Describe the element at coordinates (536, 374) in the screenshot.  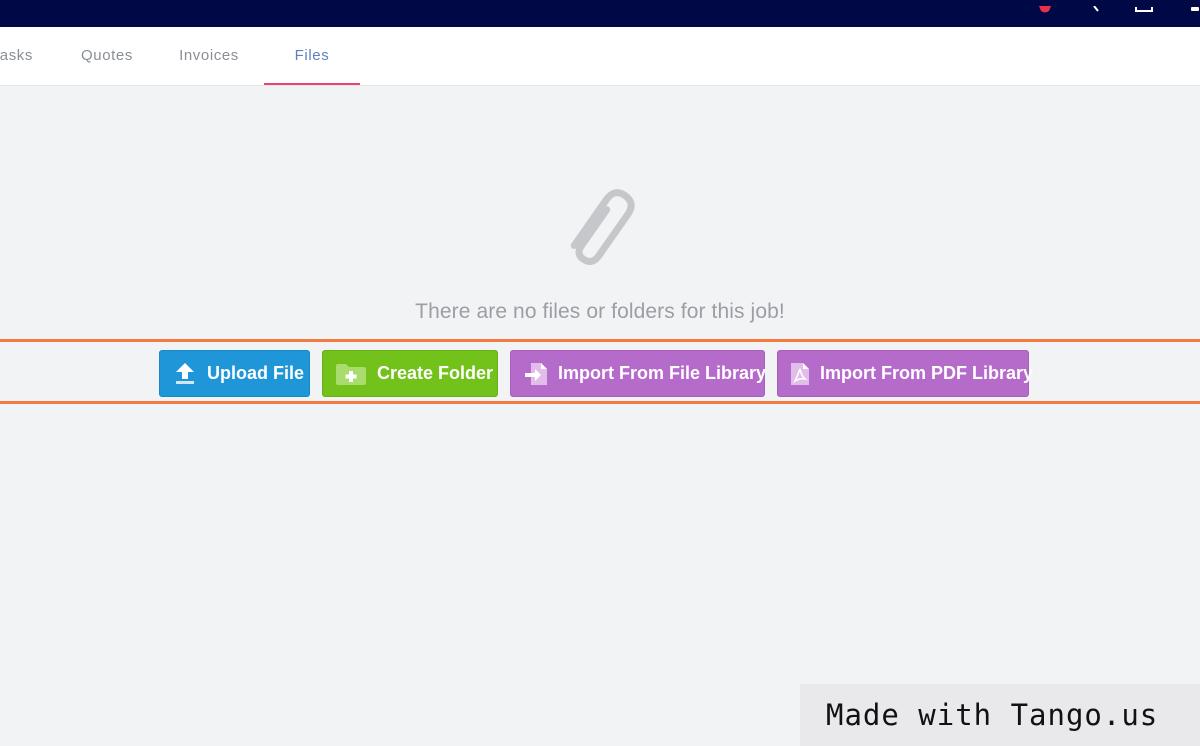
I see `file-import-icon` at that location.